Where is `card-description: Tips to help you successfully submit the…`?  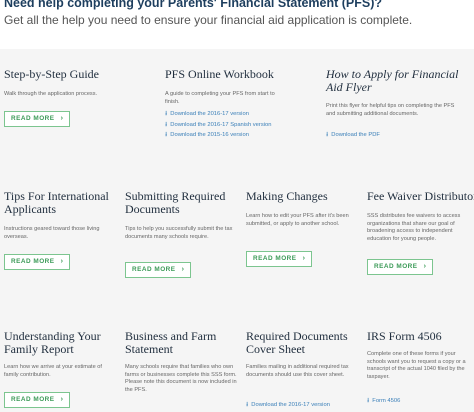 card-description: Tips to help you successfully submit the… is located at coordinates (179, 233).